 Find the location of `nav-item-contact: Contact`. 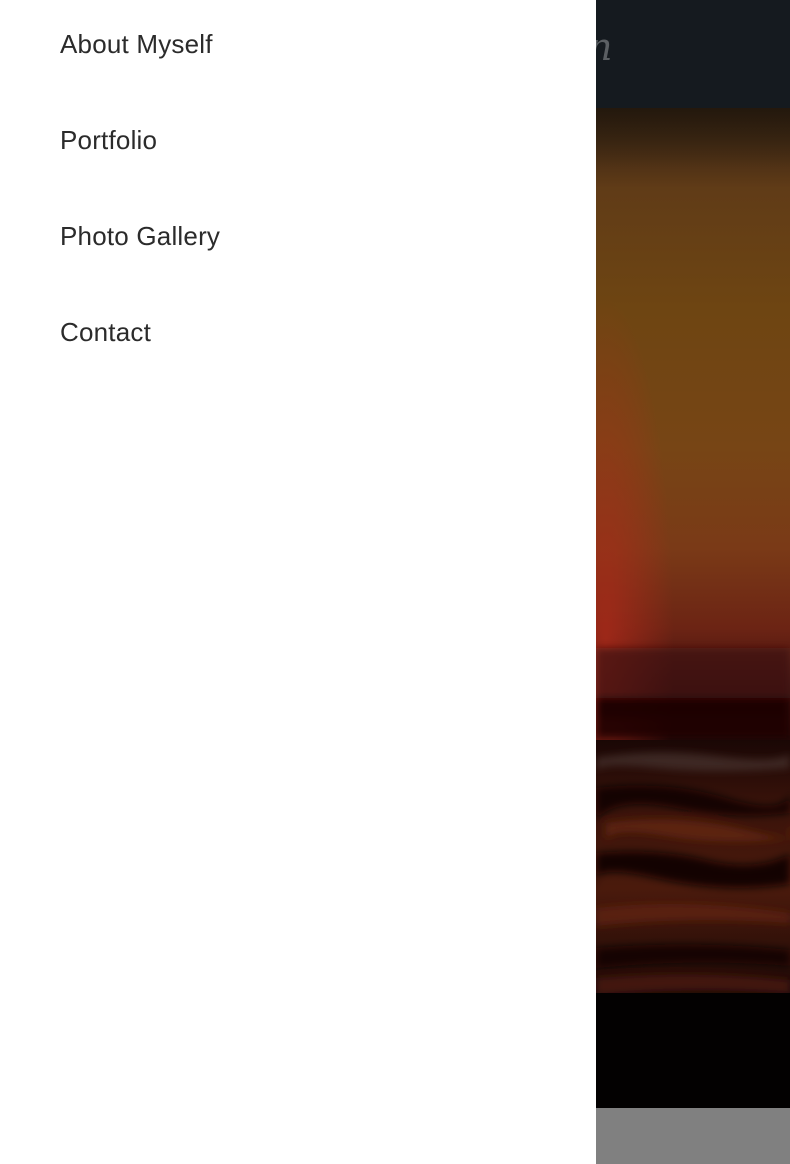

nav-item-contact: Contact is located at coordinates (105, 332).